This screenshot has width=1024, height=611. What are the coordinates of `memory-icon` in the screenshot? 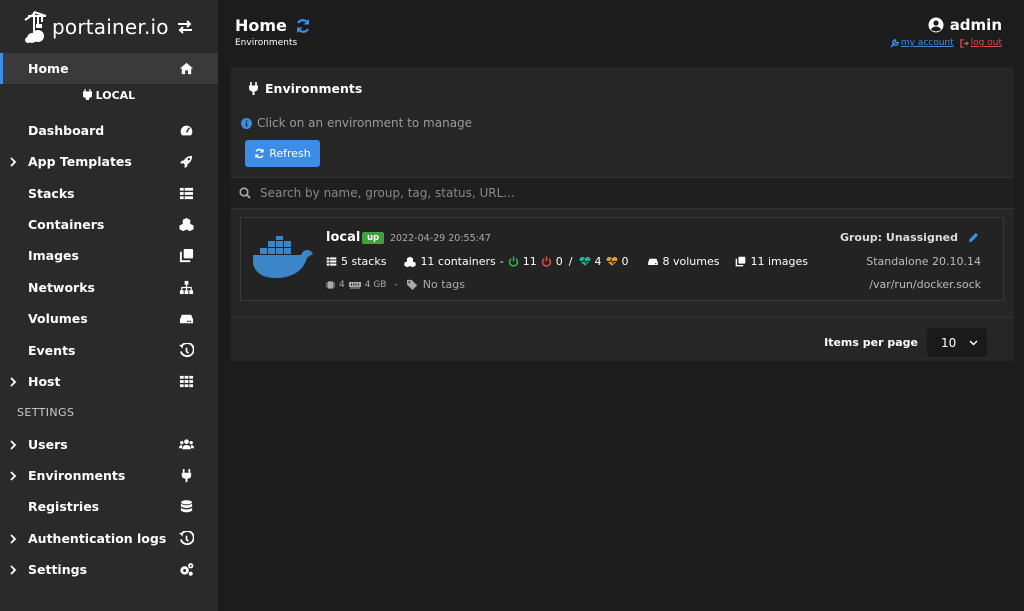 It's located at (354, 285).